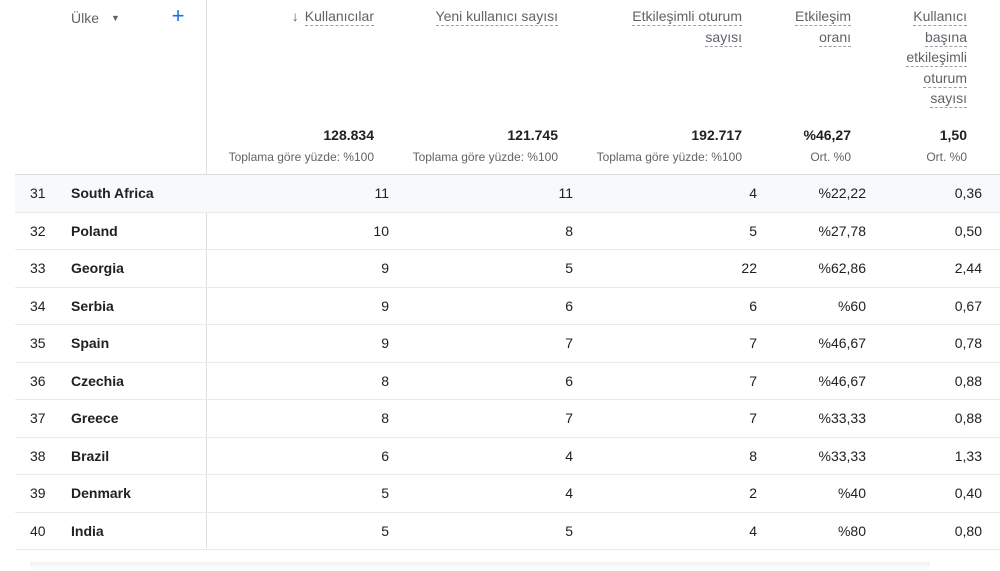 This screenshot has height=571, width=1000. I want to click on table-row: 36 Czechia 8 6 7 %46,67 0,88, so click(507, 381).